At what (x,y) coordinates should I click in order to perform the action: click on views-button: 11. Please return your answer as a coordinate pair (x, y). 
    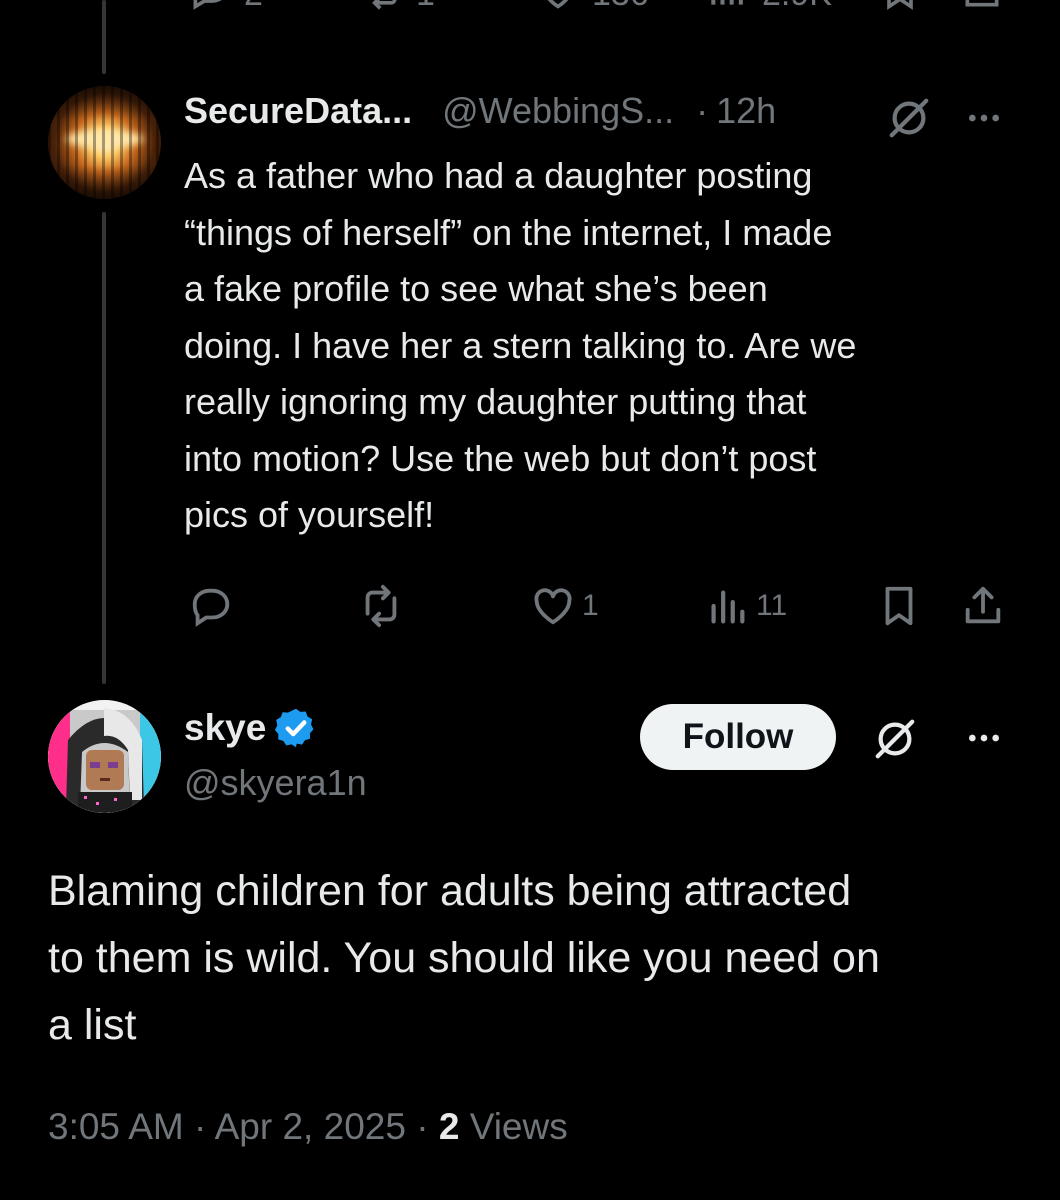
    Looking at the image, I should click on (745, 606).